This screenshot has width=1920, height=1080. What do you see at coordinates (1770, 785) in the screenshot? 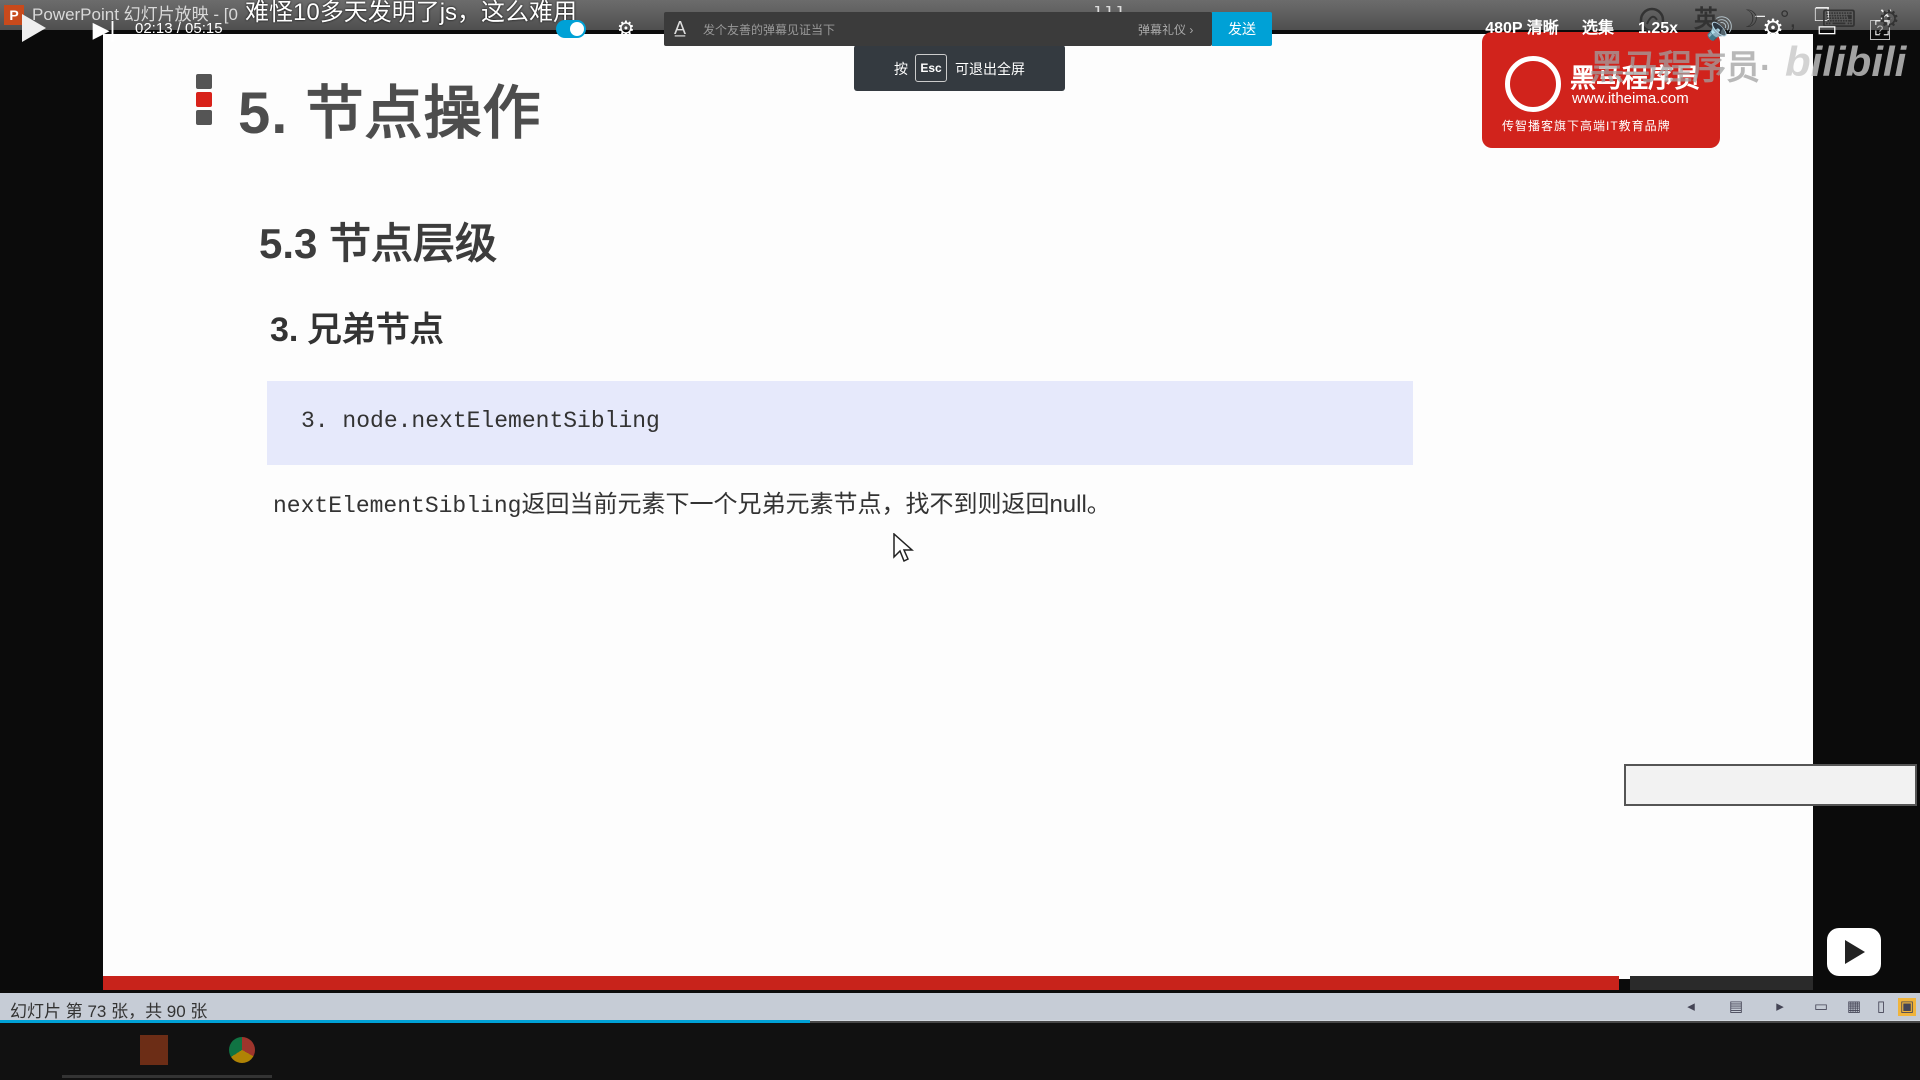
I see `ime-toolbar` at bounding box center [1770, 785].